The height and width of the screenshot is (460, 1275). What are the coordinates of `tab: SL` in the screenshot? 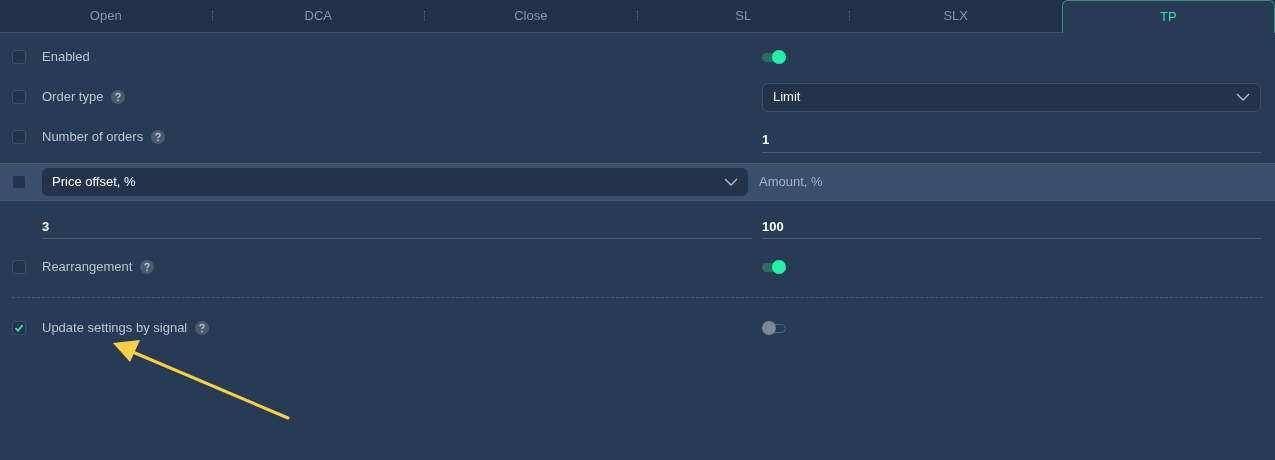 It's located at (743, 16).